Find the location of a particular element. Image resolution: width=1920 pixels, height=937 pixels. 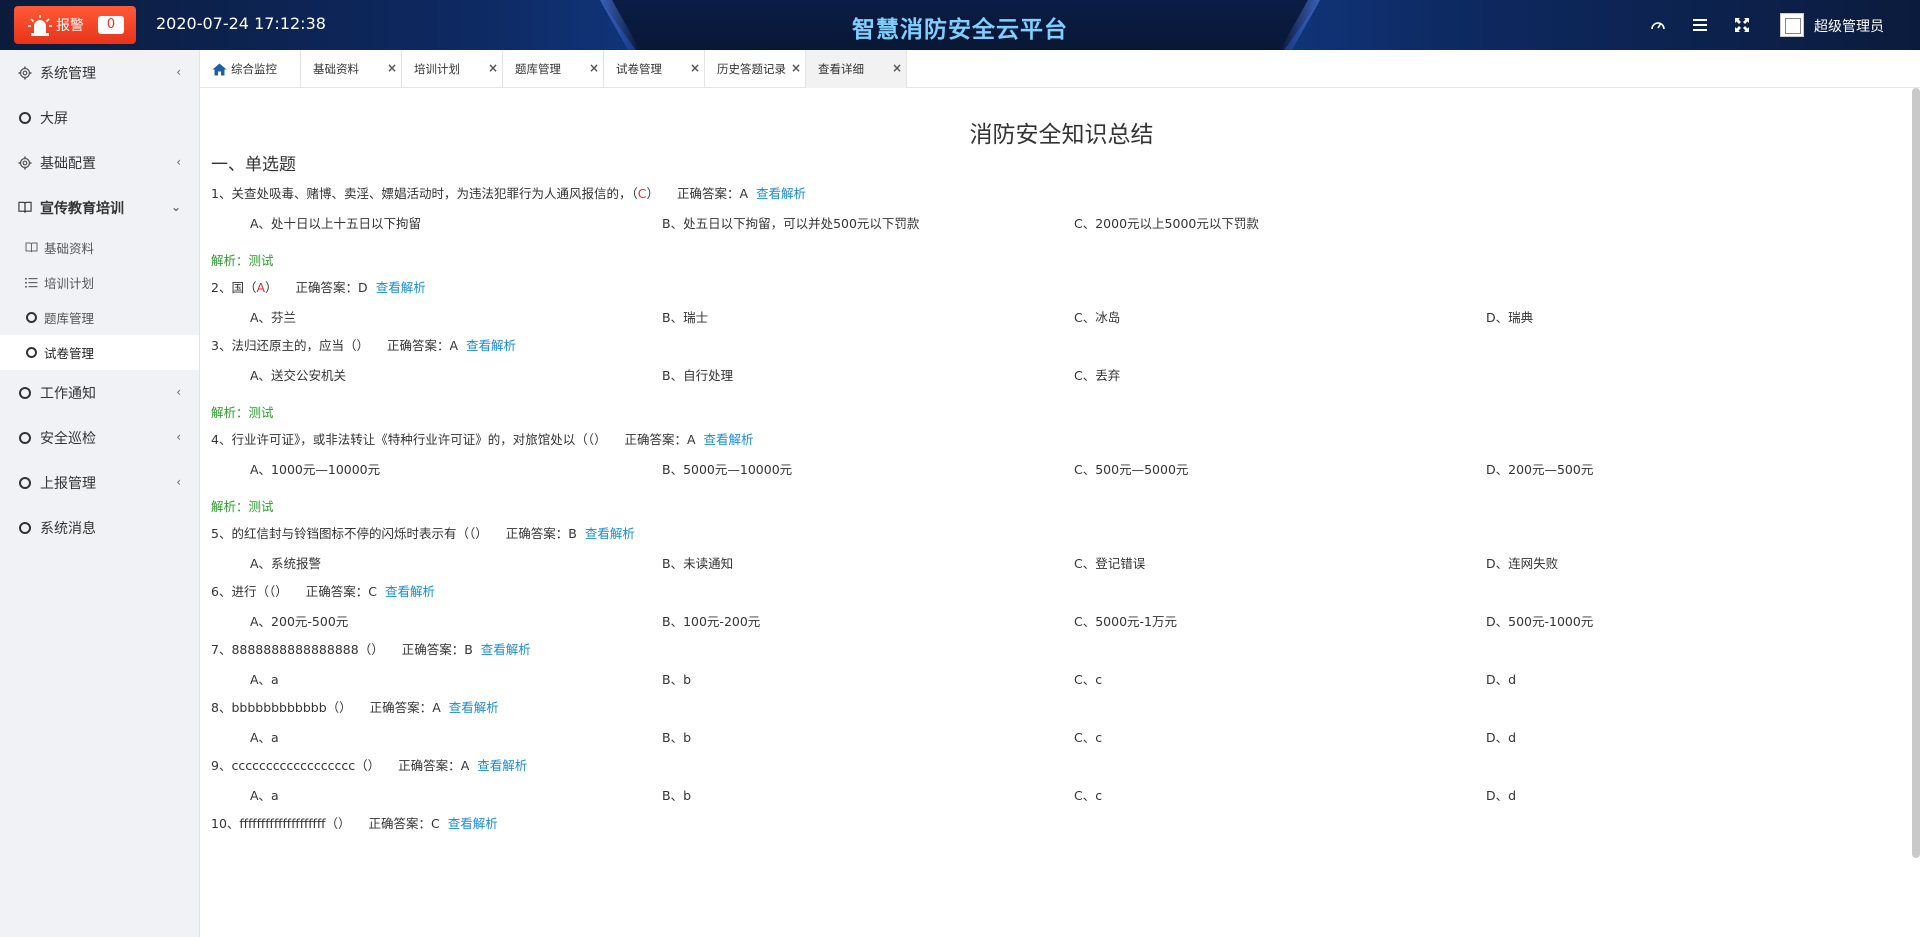

sidebar-subitem-label: 试卷管理 is located at coordinates (69, 353).